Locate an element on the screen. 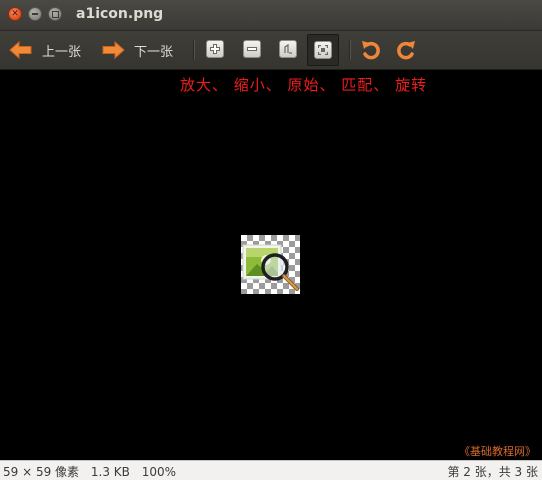 This screenshot has height=480, width=542. original-size-button is located at coordinates (288, 49).